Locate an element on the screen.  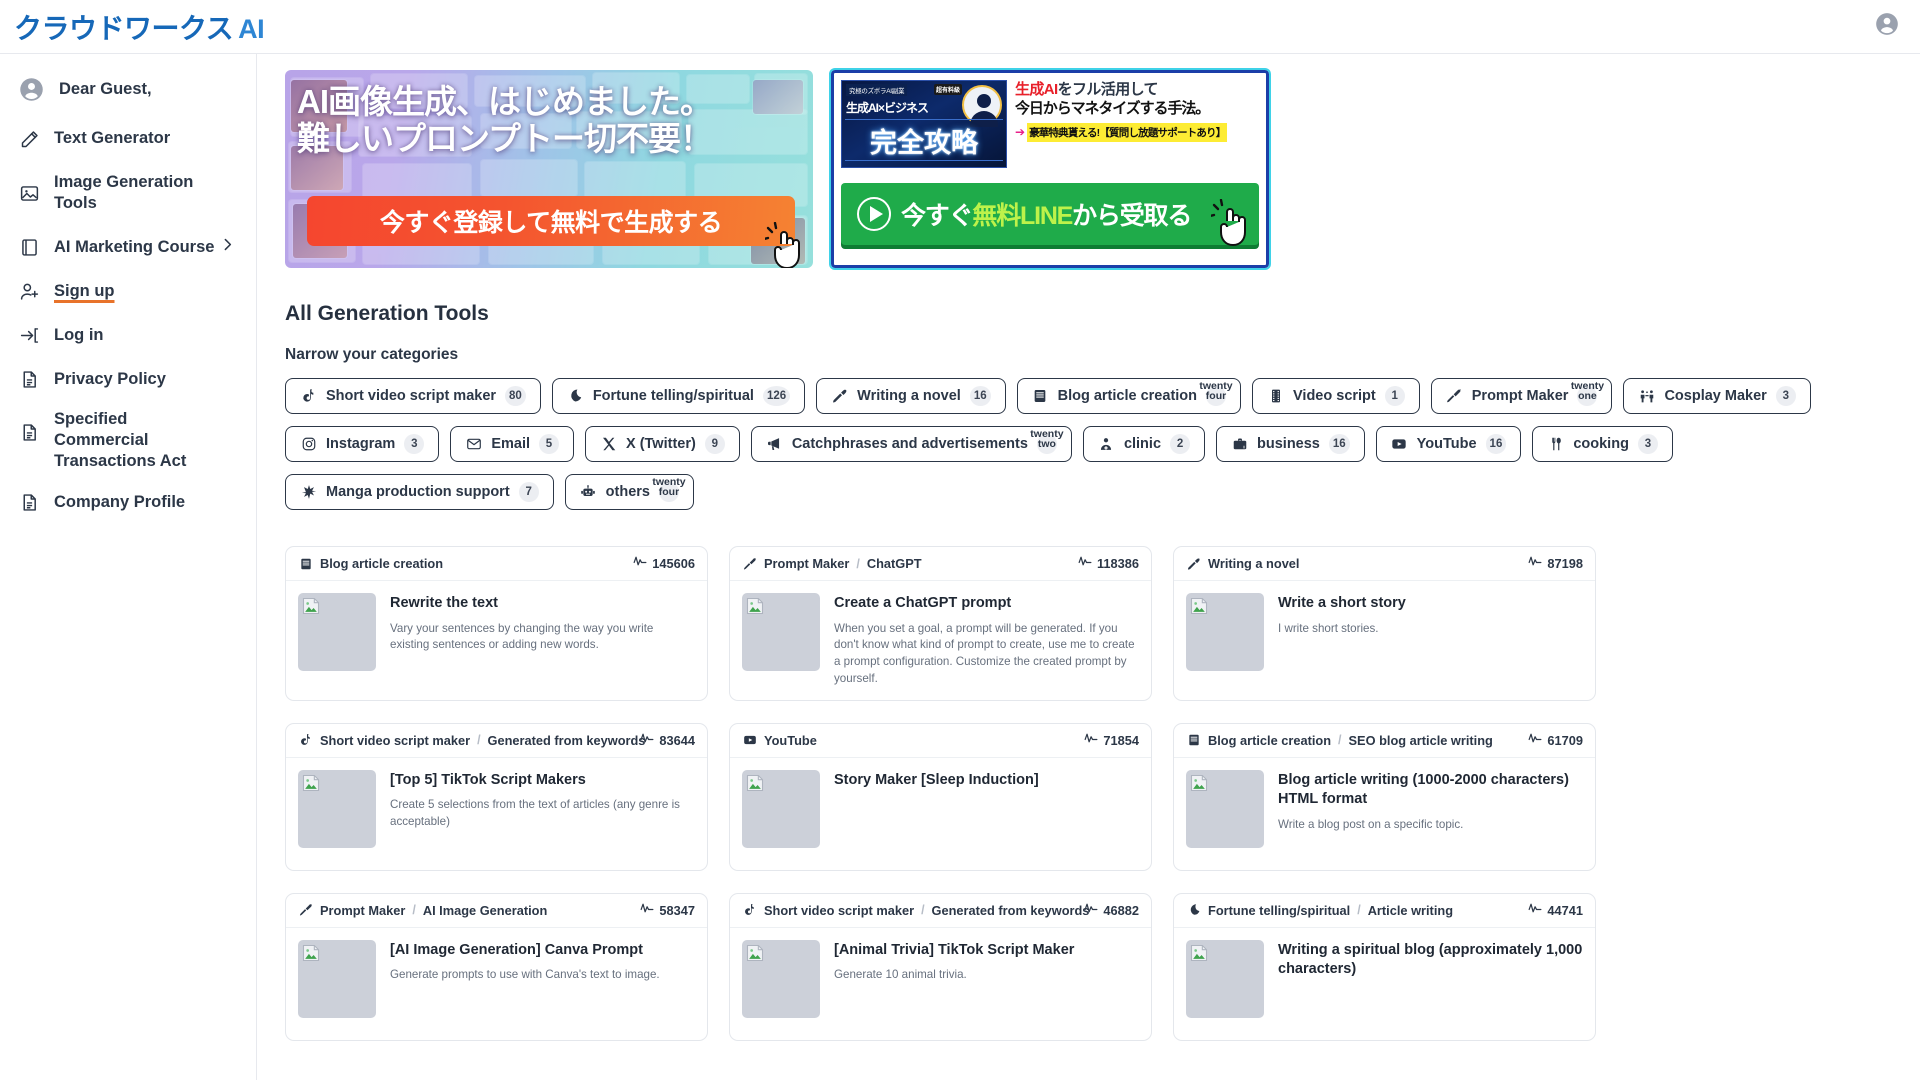
category-chip: Prompt Maker twenty one is located at coordinates (1521, 396).